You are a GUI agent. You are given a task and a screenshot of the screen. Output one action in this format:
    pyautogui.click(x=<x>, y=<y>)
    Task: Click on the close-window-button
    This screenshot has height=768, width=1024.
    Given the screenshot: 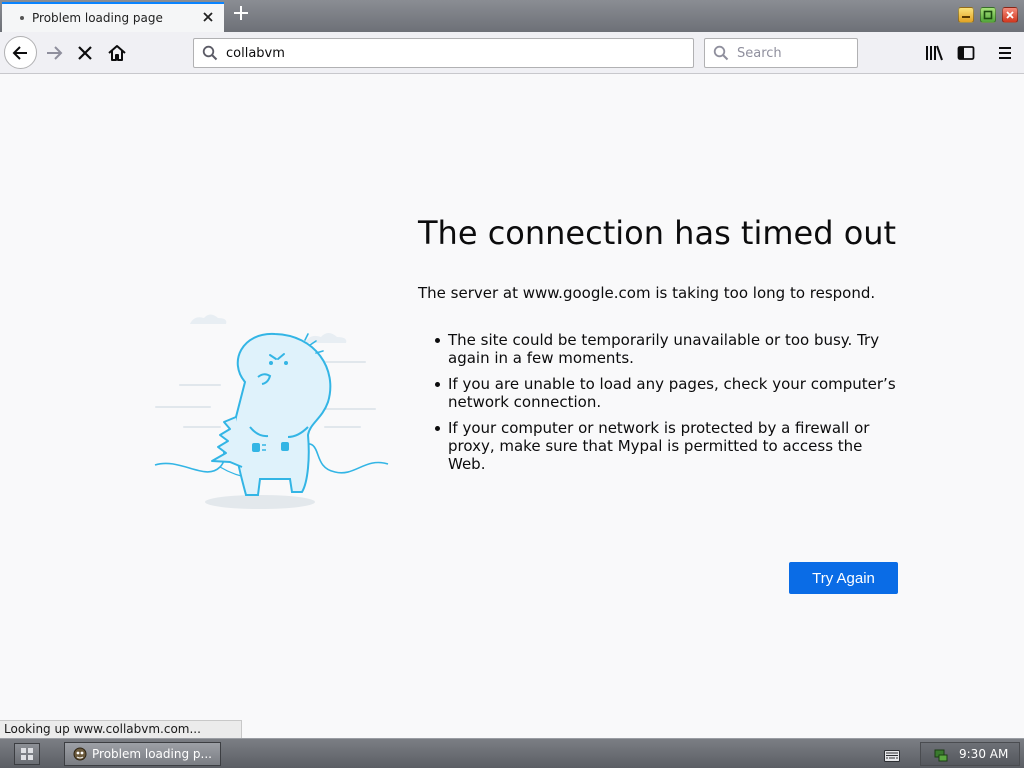 What is the action you would take?
    pyautogui.click(x=1010, y=15)
    